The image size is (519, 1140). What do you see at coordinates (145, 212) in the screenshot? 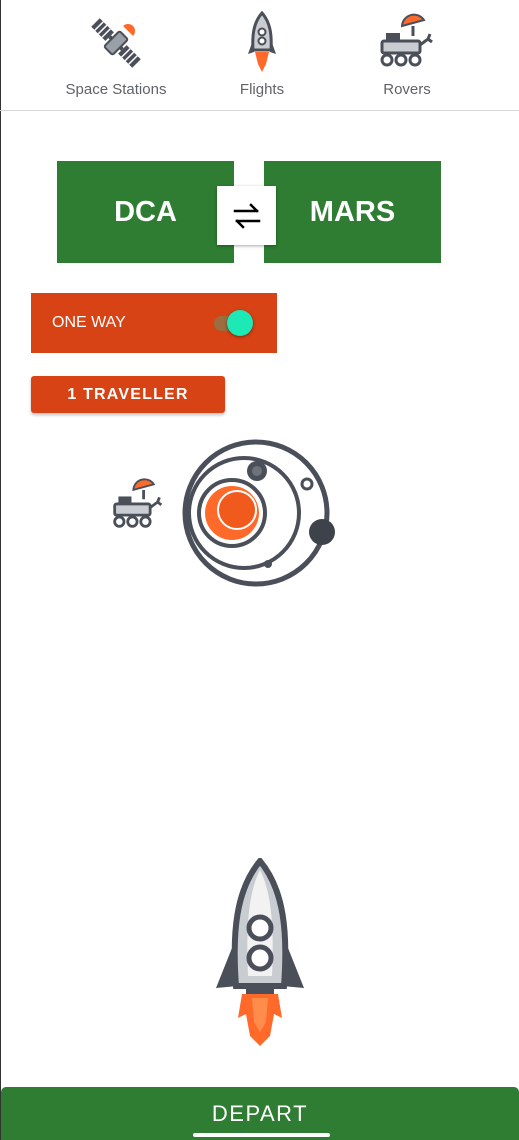
I see `origin-button: DCA` at bounding box center [145, 212].